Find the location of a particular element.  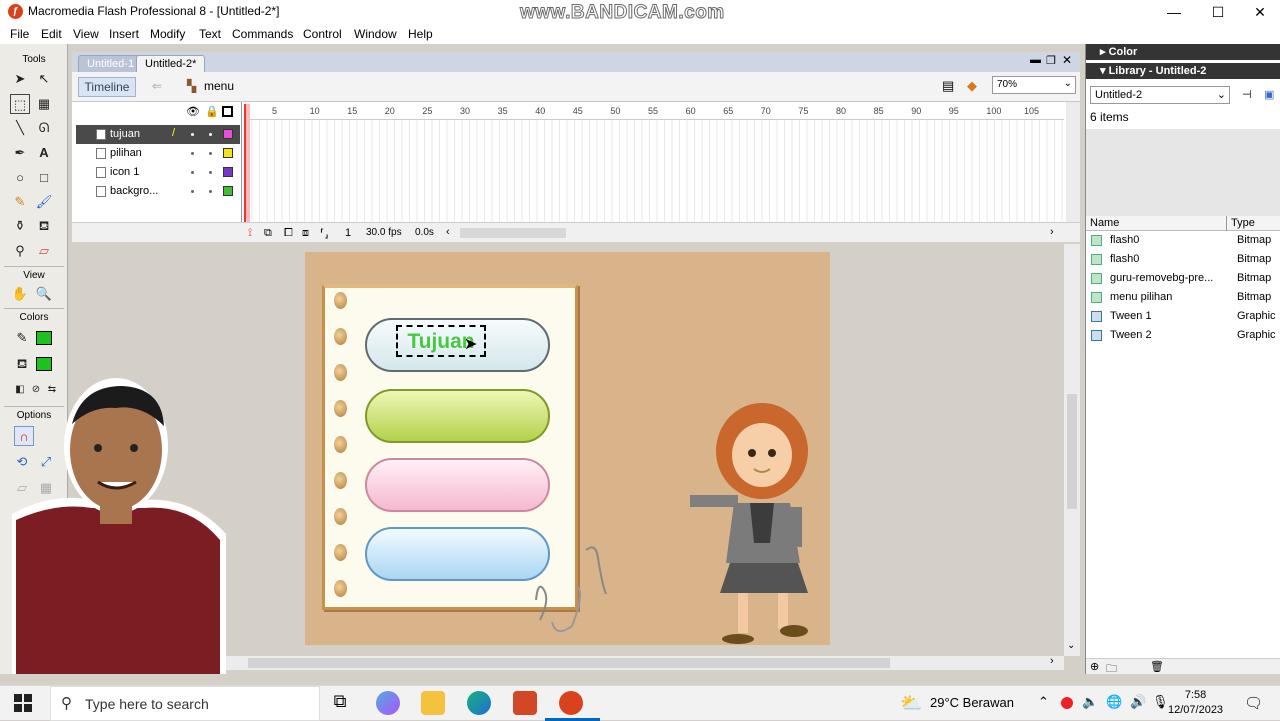

microphone-icon: 🎙 is located at coordinates (1160, 702).